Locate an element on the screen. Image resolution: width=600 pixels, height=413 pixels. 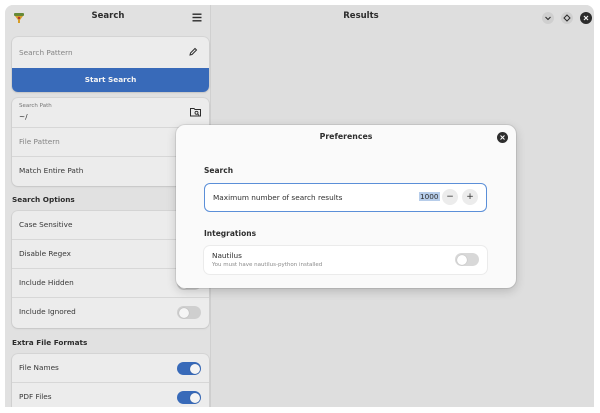
max-results-value: 1000 is located at coordinates (429, 196).